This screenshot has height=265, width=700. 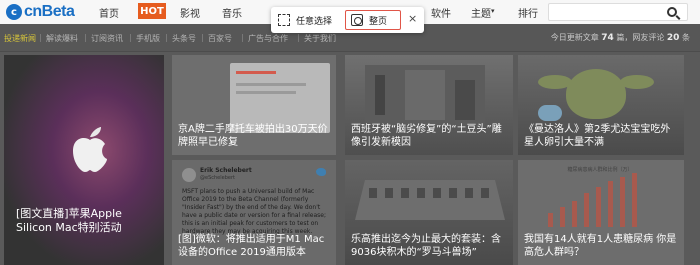 What do you see at coordinates (109, 12) in the screenshot?
I see `nav-home: 首页` at bounding box center [109, 12].